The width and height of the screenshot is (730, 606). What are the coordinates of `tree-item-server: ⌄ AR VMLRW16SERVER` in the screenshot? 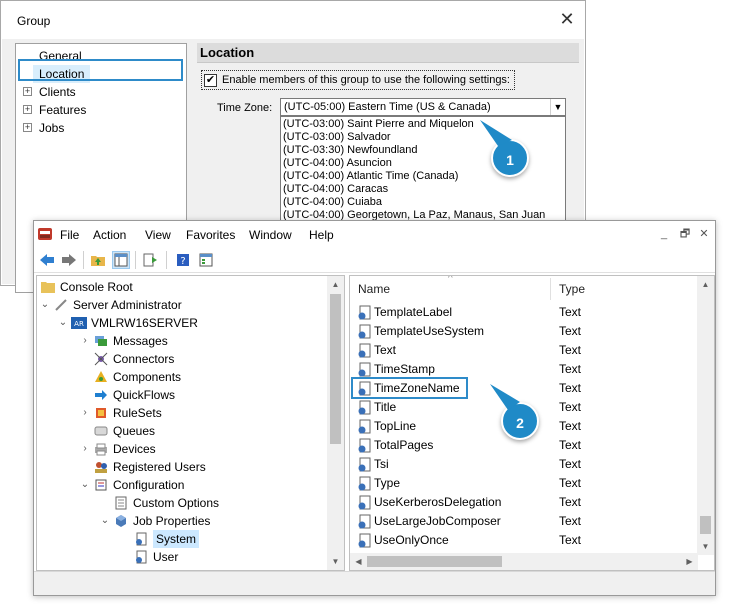 It's located at (128, 323).